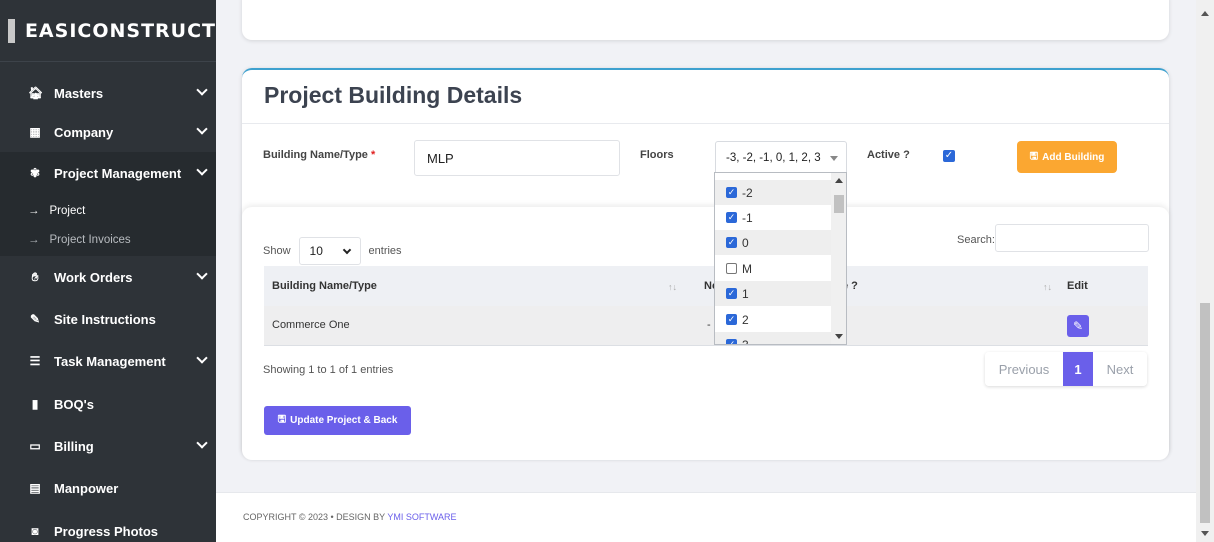 Image resolution: width=1214 pixels, height=542 pixels. I want to click on sidebar-item-label: Progress Photos, so click(106, 531).